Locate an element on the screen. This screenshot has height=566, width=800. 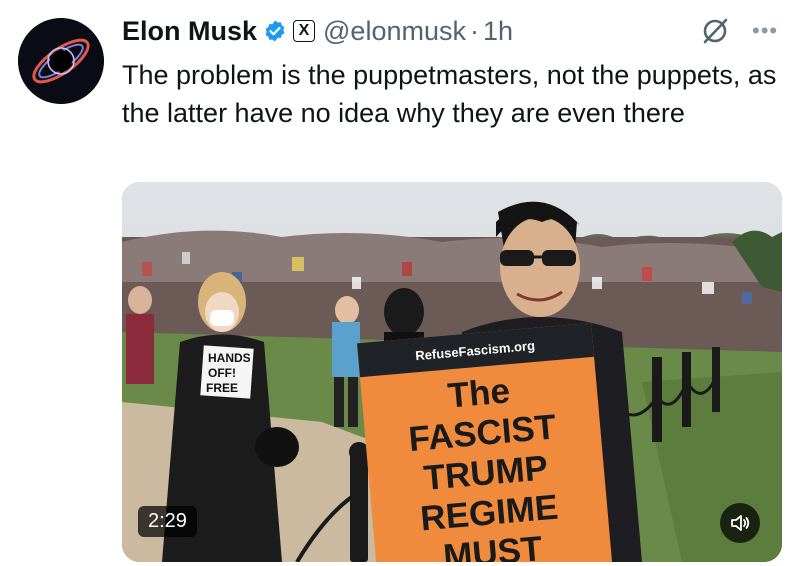
small-sign-line-1: HANDS is located at coordinates (229, 358).